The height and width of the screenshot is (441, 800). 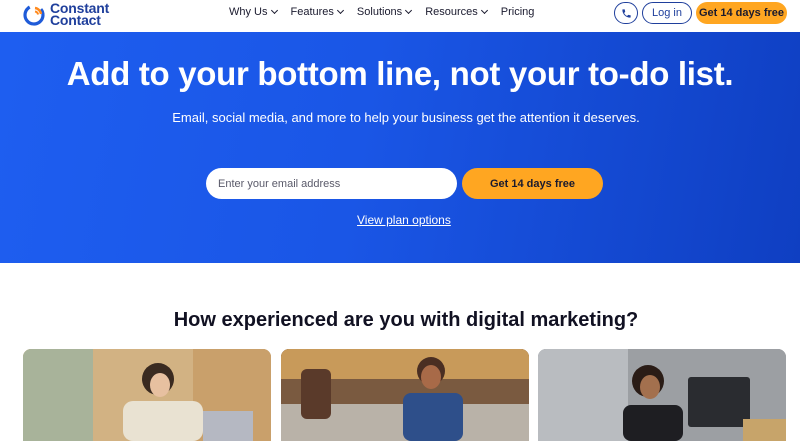 What do you see at coordinates (741, 13) in the screenshot?
I see `header-trial-button: Get 14 days free` at bounding box center [741, 13].